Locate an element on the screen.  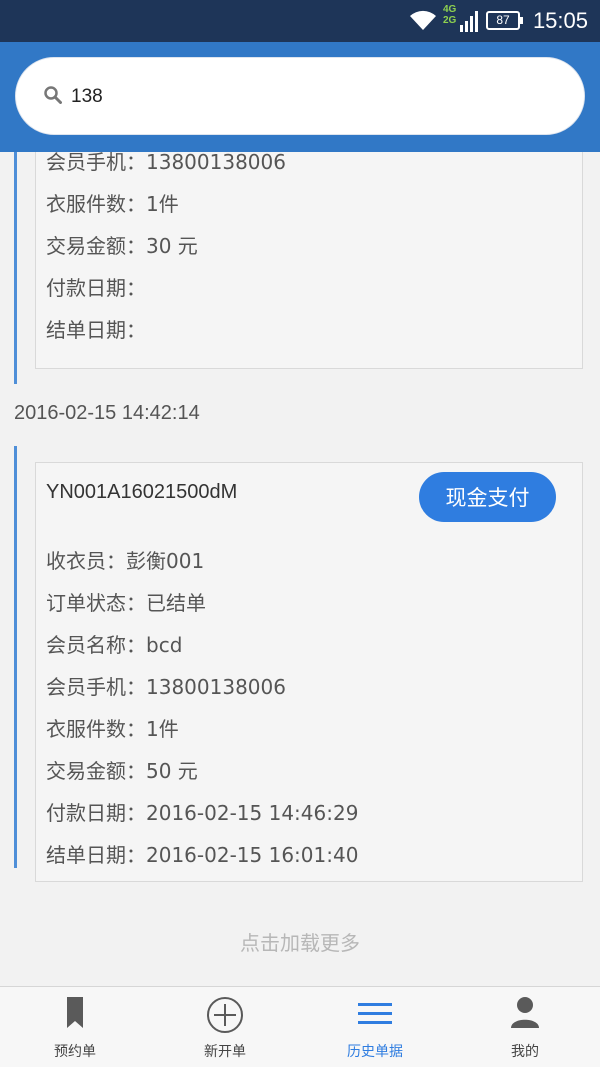
bookmark-icon is located at coordinates (75, 1012).